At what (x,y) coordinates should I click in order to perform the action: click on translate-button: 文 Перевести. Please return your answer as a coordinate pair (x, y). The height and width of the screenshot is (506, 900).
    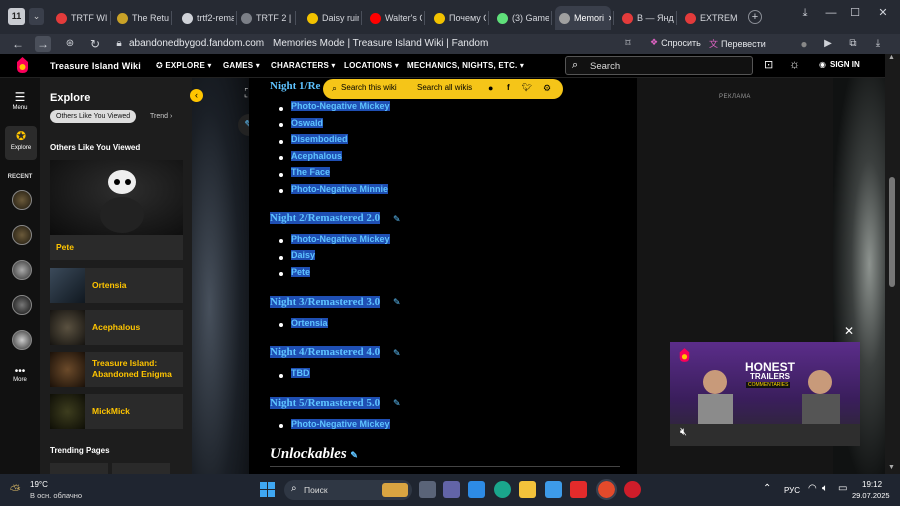
    Looking at the image, I should click on (737, 43).